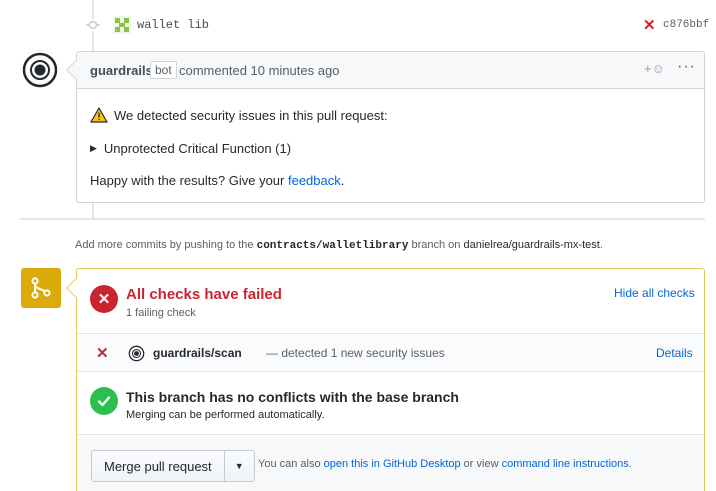 This screenshot has height=491, width=716. I want to click on commit-sha: c876bbf, so click(686, 25).